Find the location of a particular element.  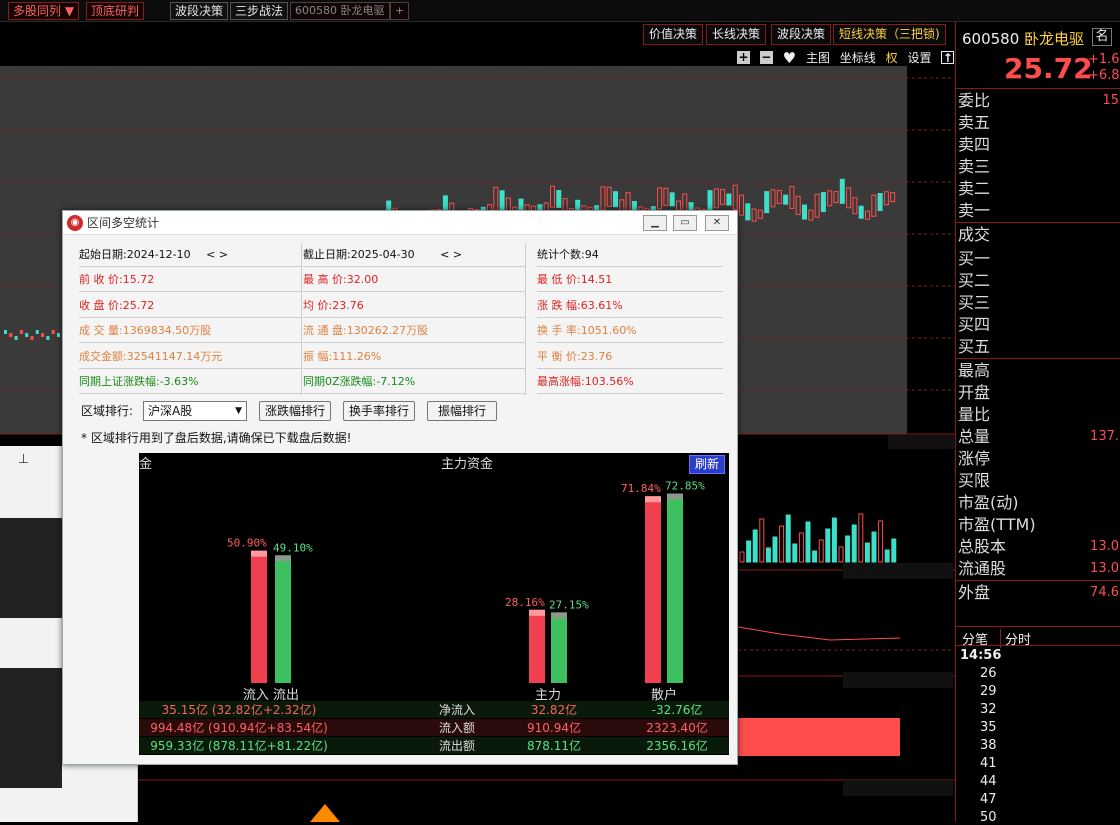

quote-row: 卖三 is located at coordinates (1039, 167).